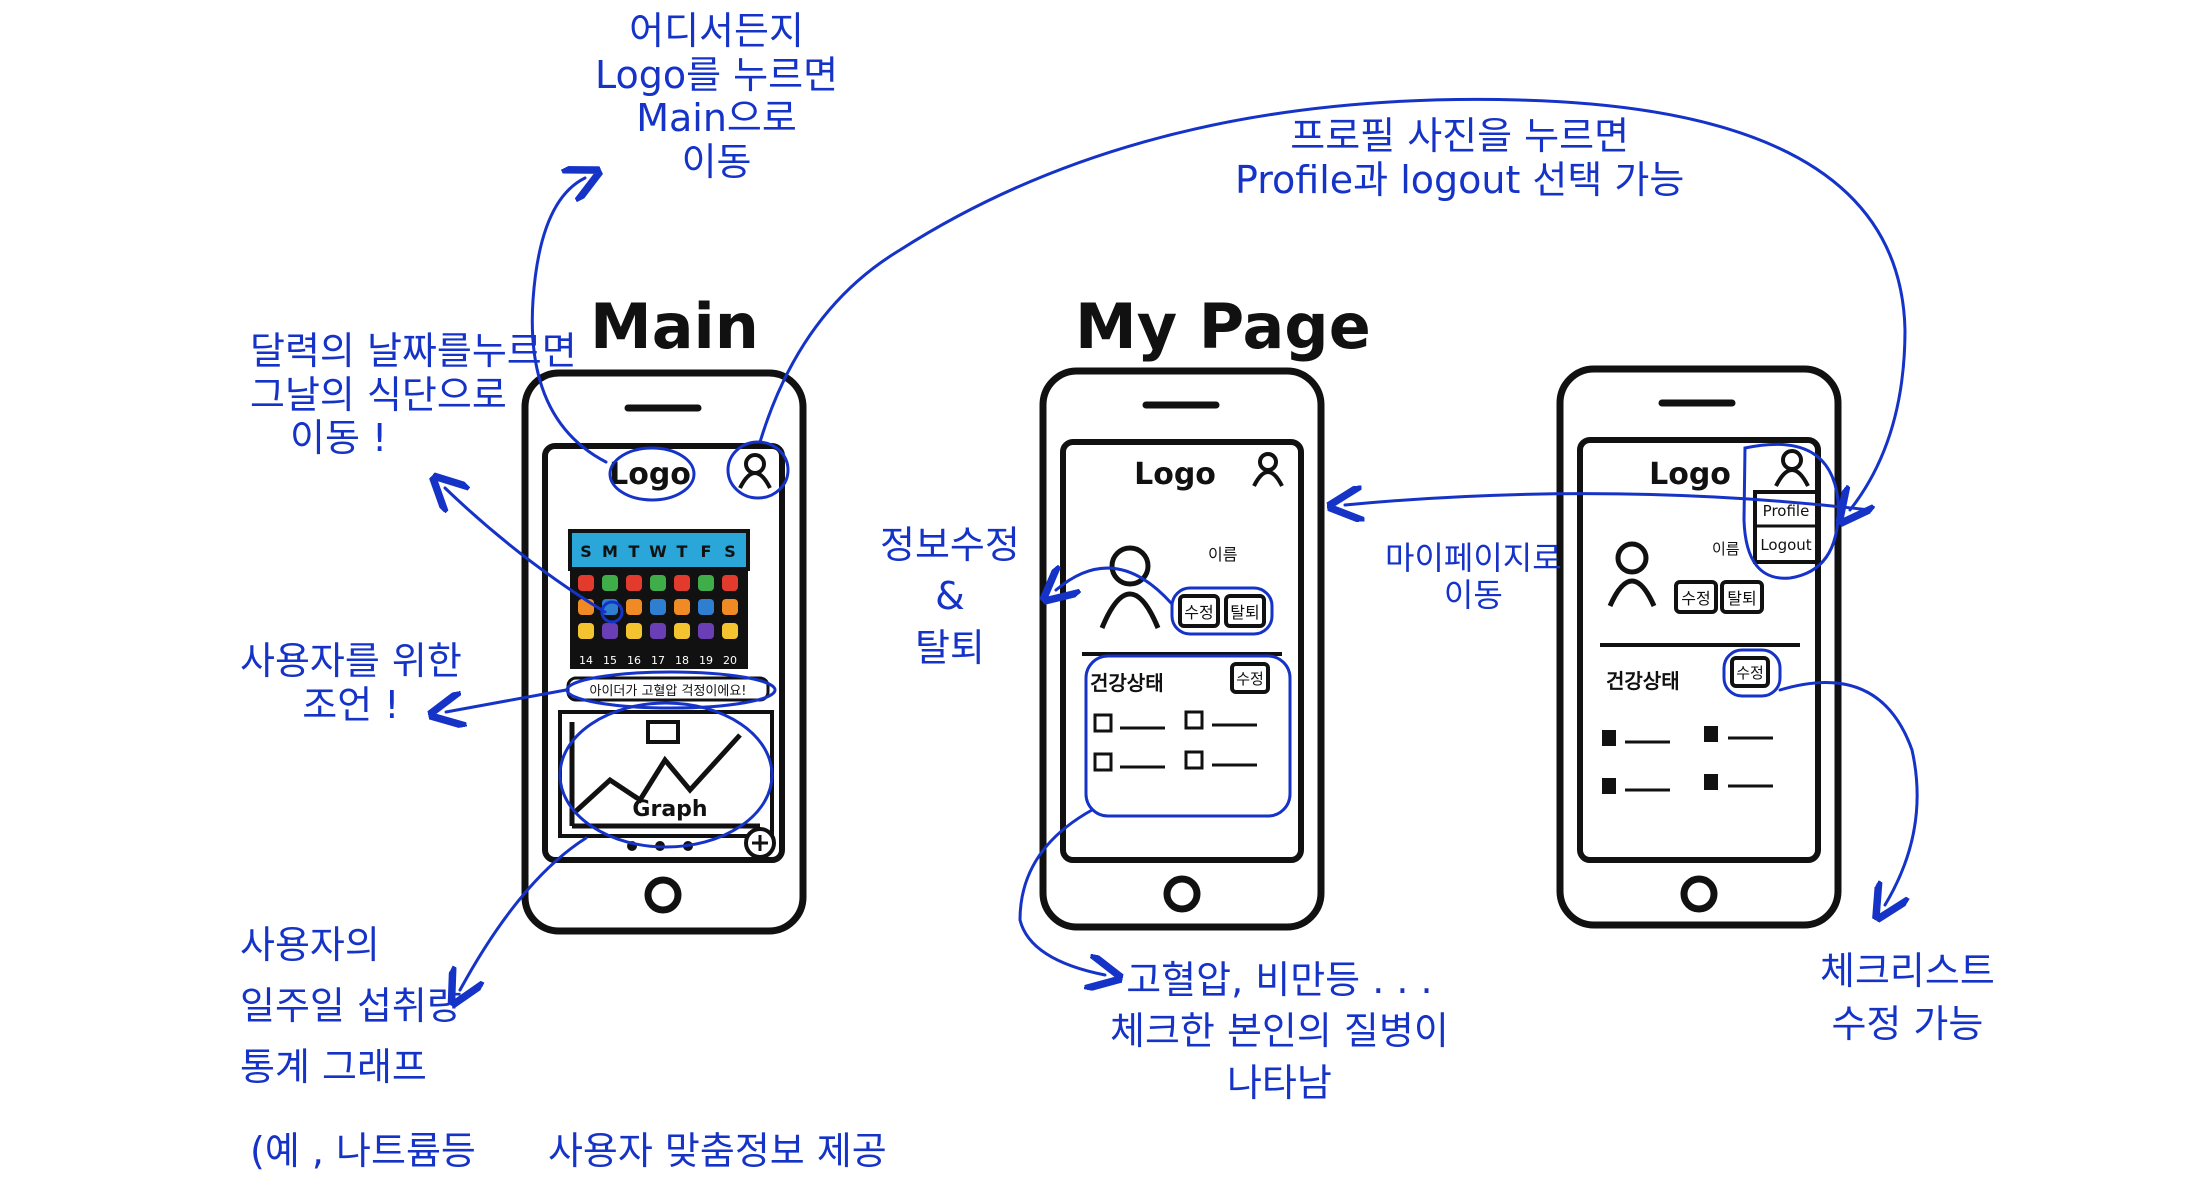 The width and height of the screenshot is (2199, 1200). I want to click on note-line: Main으로, so click(716, 118).